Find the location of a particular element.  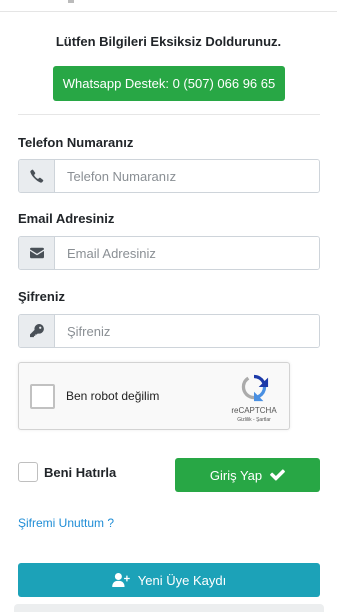

remember-me: Beni Hatırla is located at coordinates (67, 472).